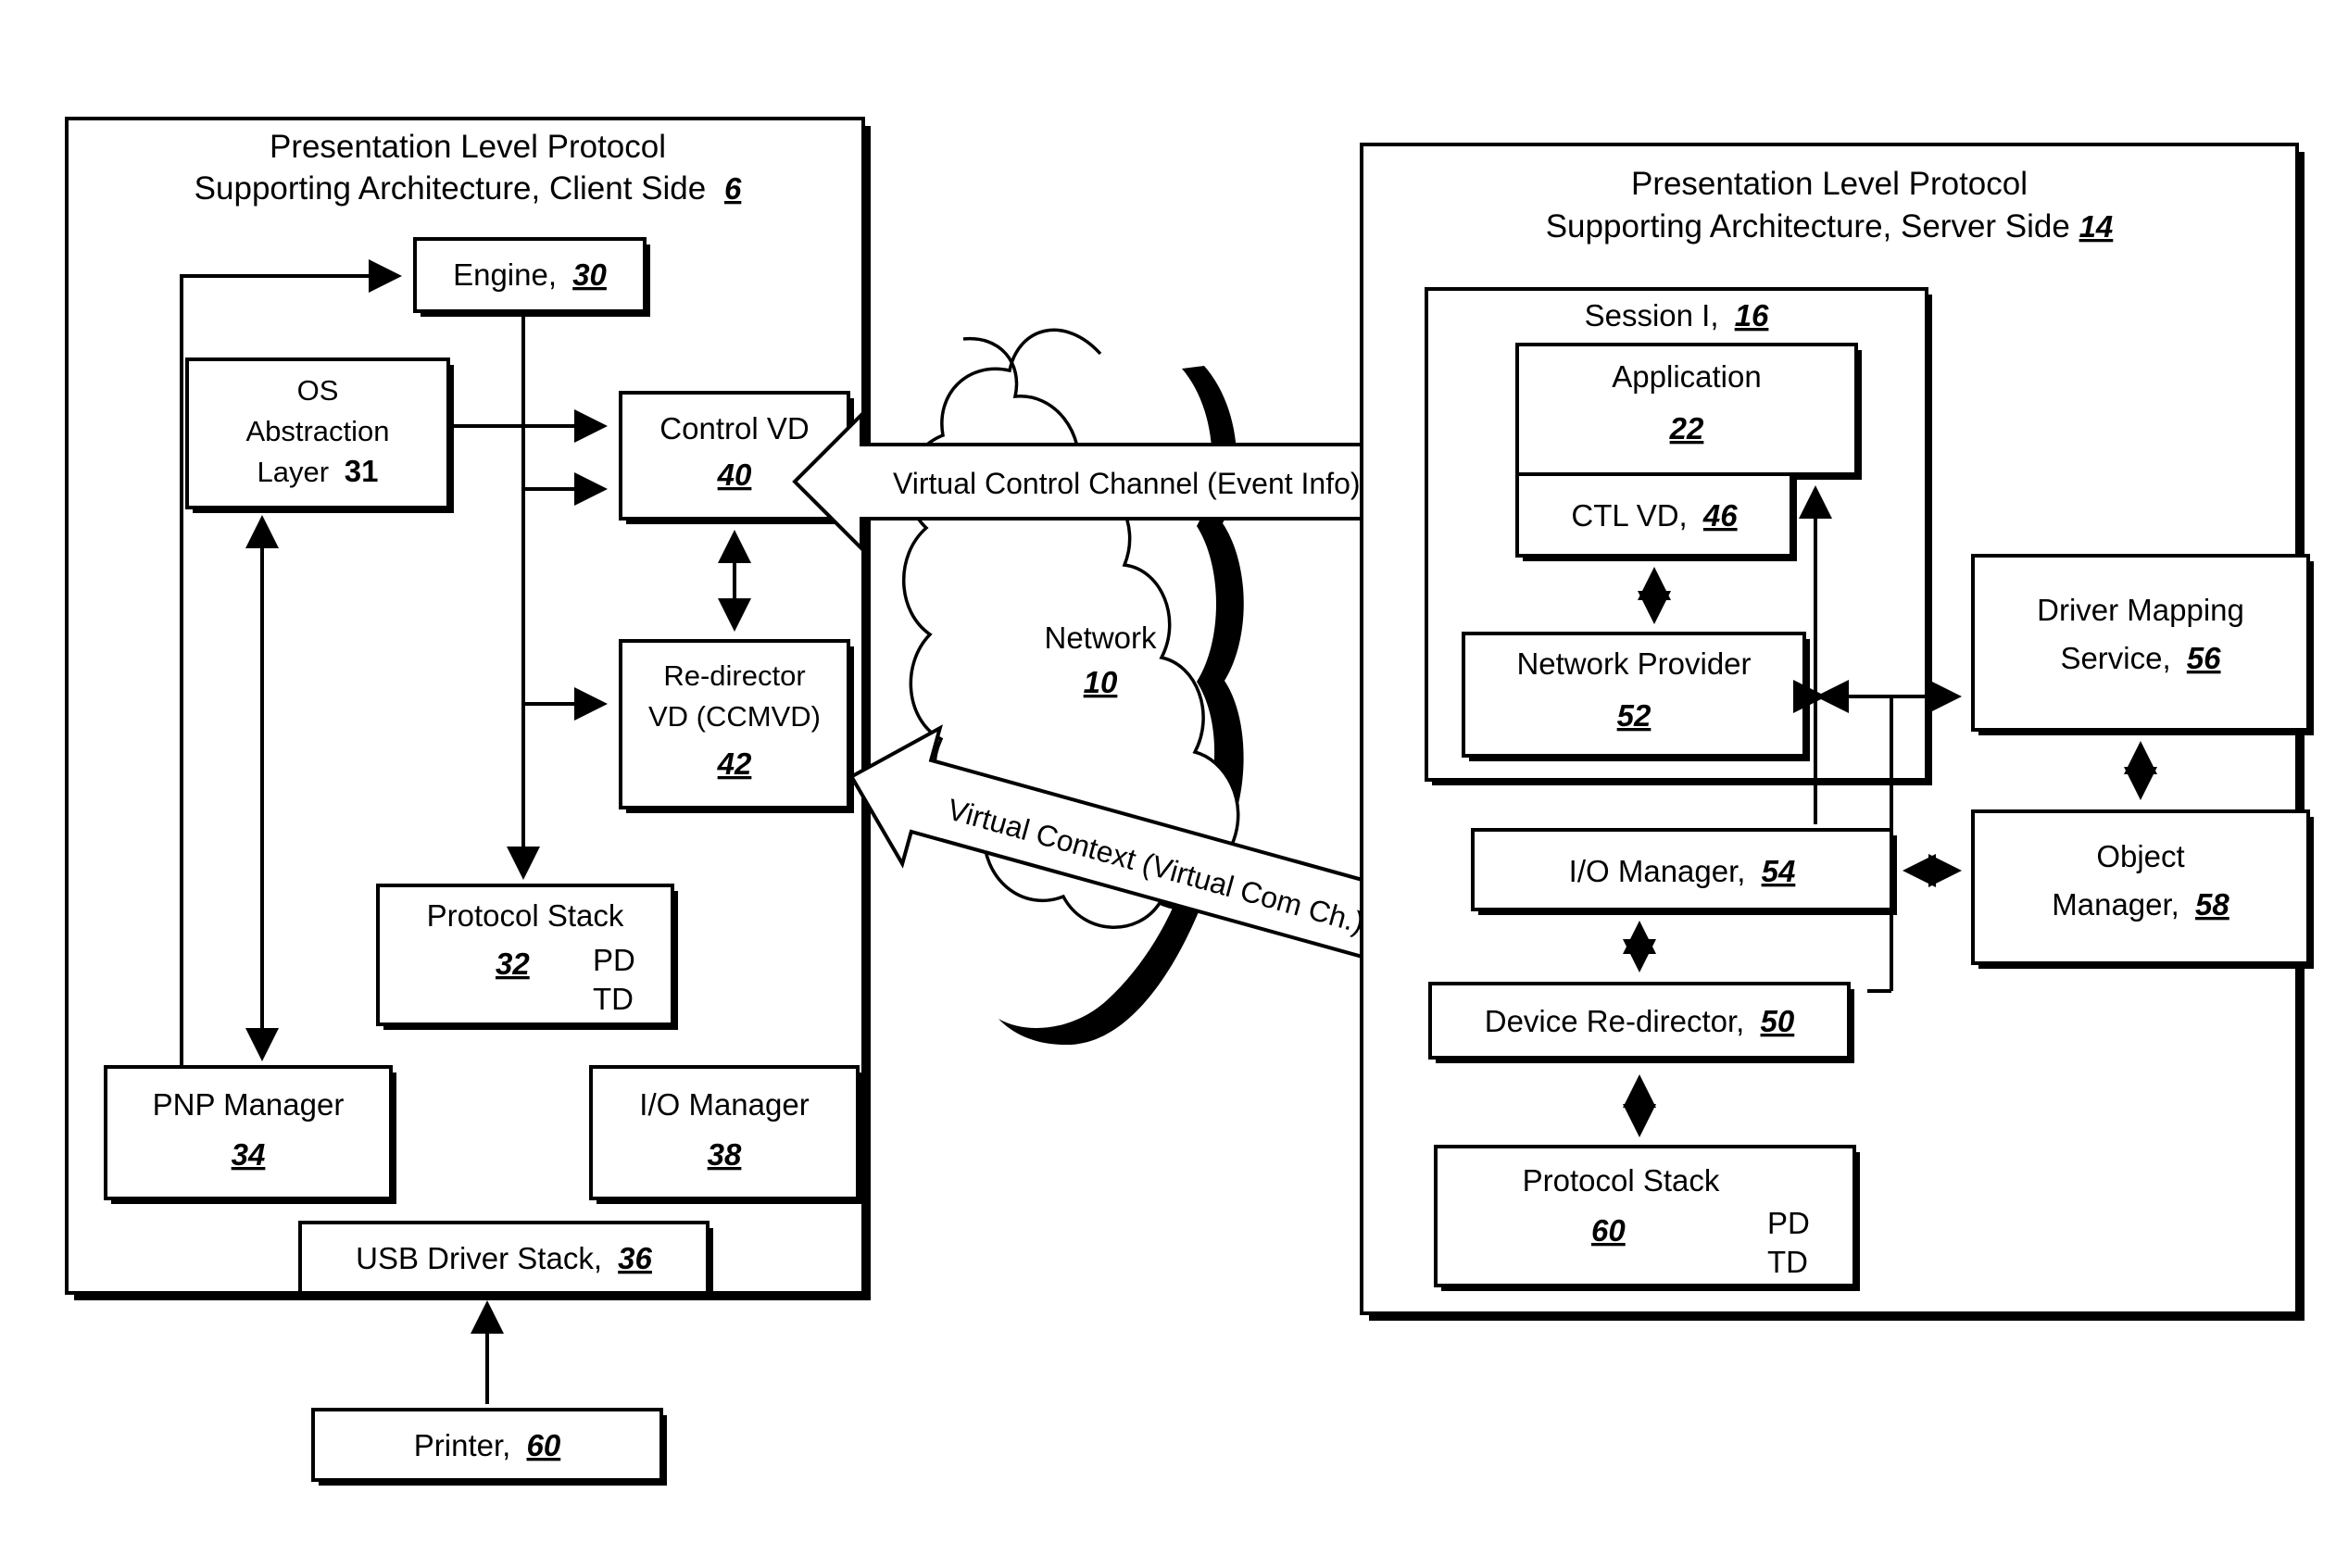 This screenshot has width=2336, height=1568. I want to click on server-block-driver-mapping-service: Driver Mapping Service, 56, so click(2142, 645).